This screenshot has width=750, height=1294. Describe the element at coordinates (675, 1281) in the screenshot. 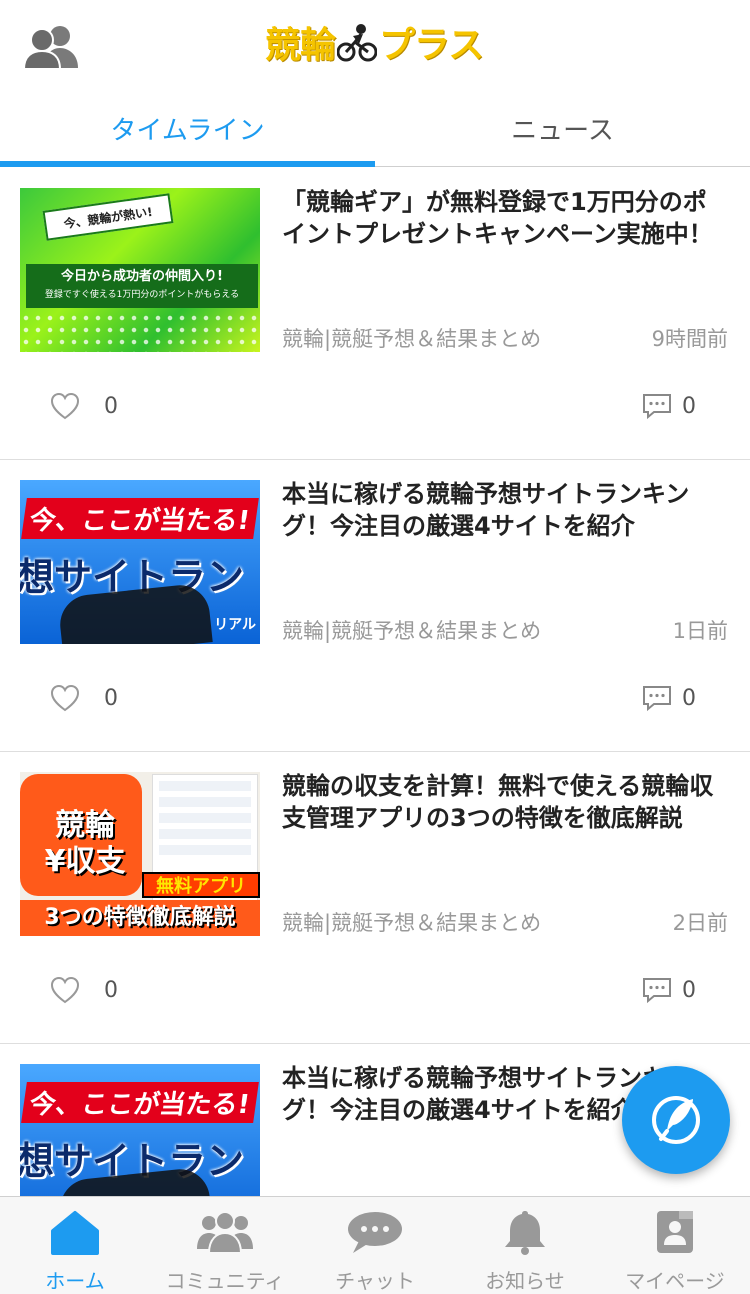

I see `nav-label: マイページ` at that location.